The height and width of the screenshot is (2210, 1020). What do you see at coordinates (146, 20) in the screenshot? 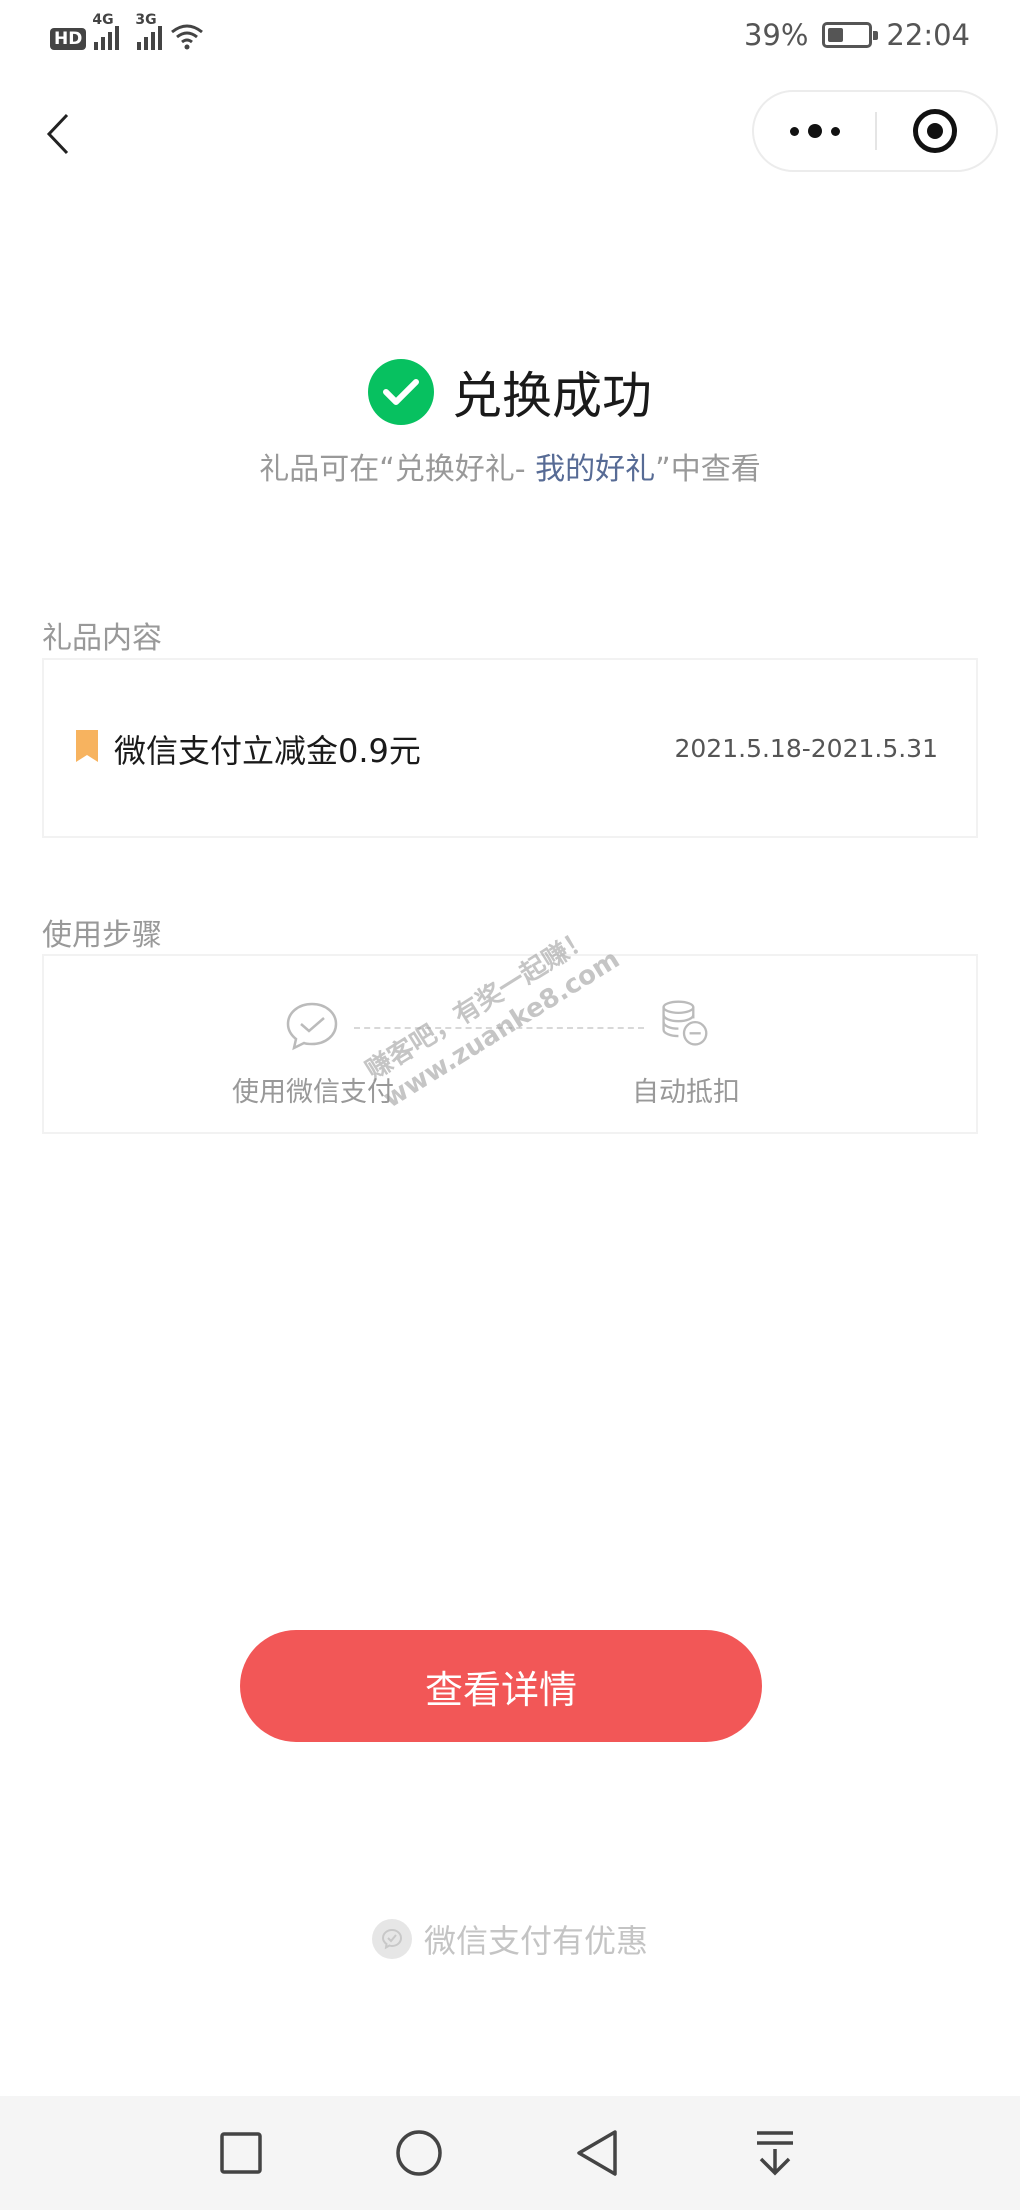
I see `network-type-3g: 3G` at bounding box center [146, 20].